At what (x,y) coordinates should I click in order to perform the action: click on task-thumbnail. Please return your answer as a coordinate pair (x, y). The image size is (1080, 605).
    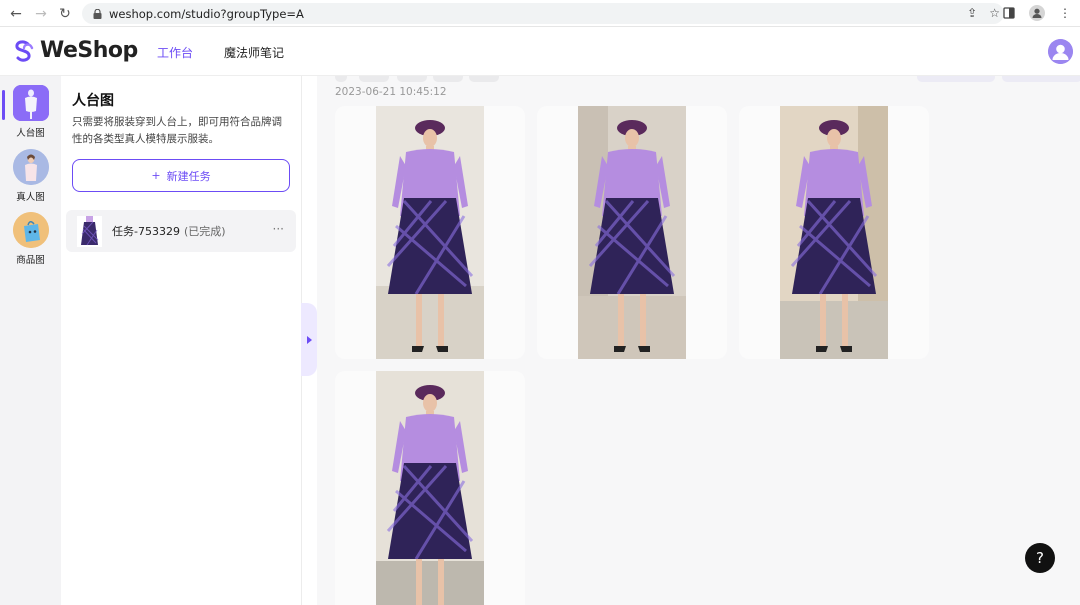
    Looking at the image, I should click on (89, 231).